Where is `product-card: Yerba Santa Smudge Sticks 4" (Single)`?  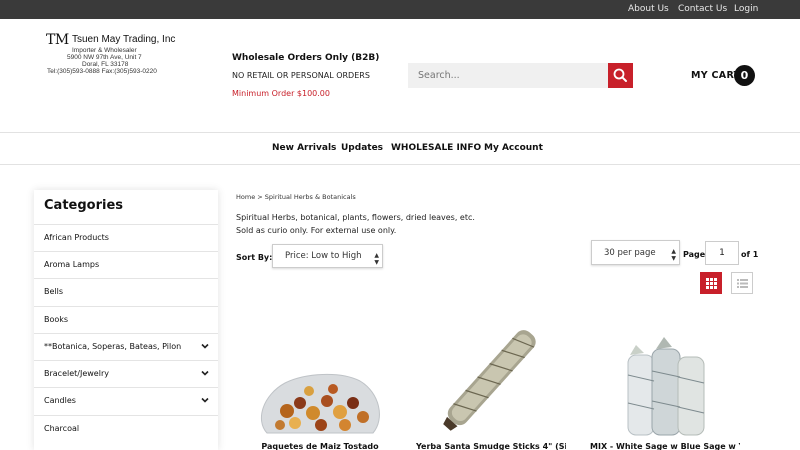 product-card: Yerba Santa Smudge Sticks 4" (Single) is located at coordinates (491, 382).